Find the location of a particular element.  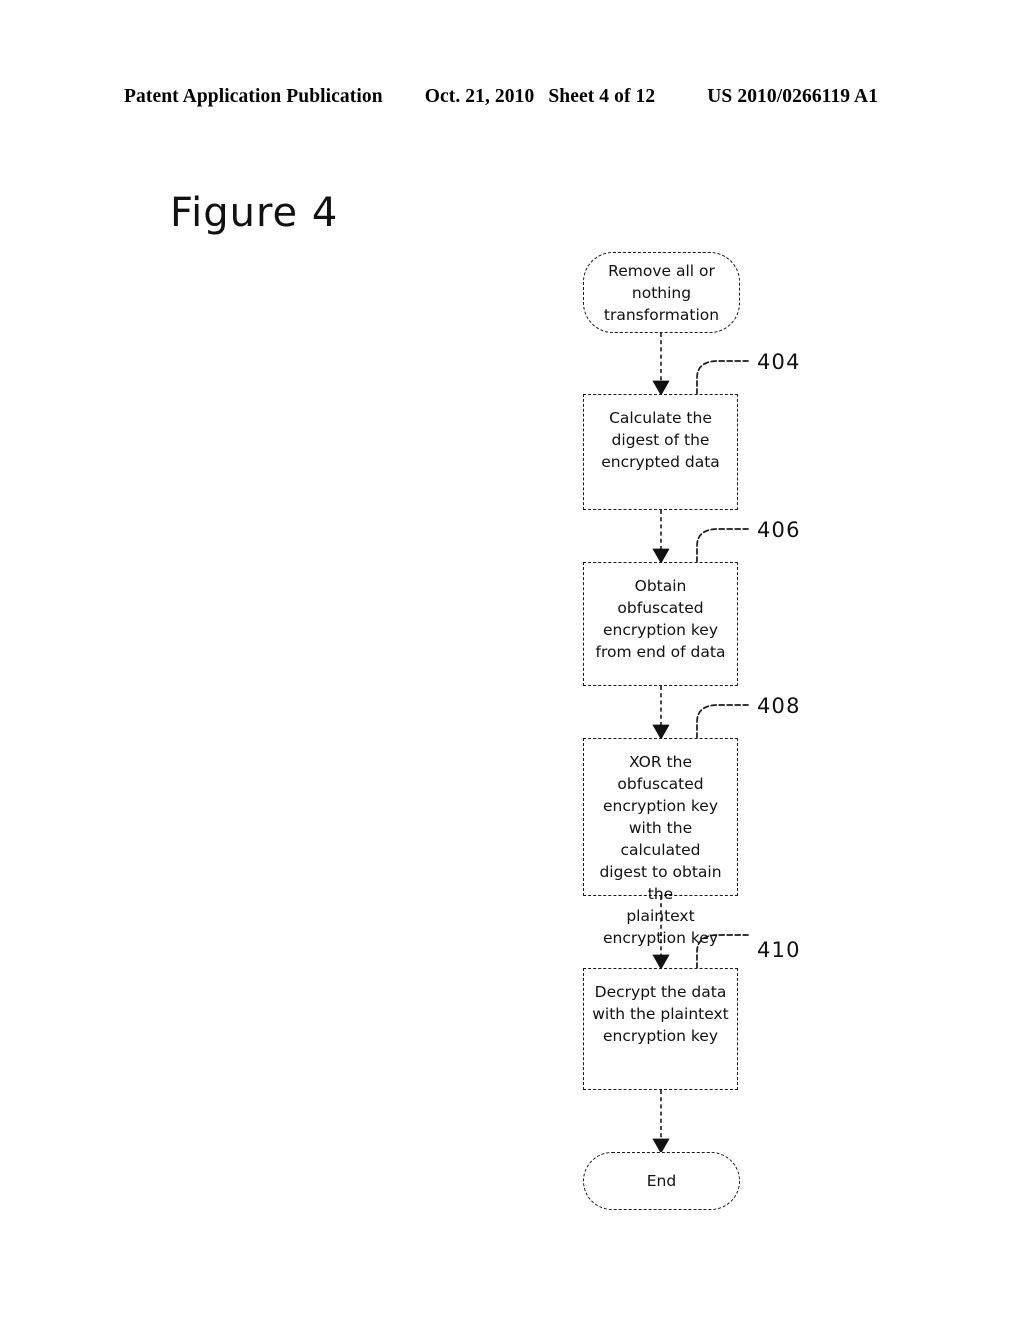

ref-numeral-408: 408 is located at coordinates (779, 706).